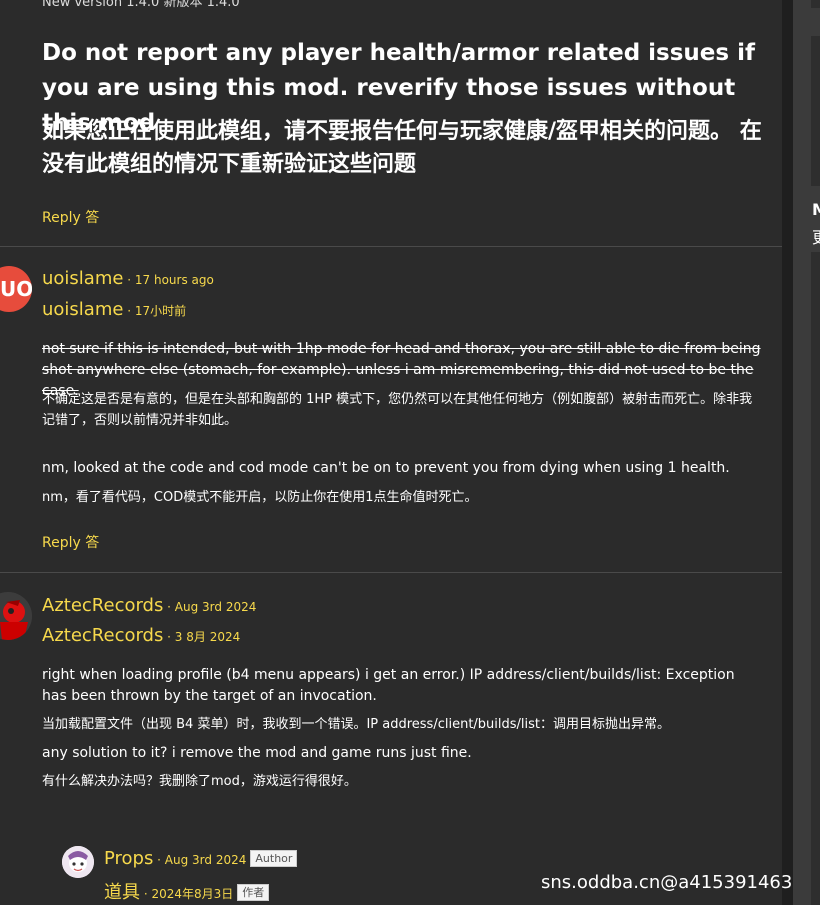 Image resolution: width=820 pixels, height=905 pixels. What do you see at coordinates (667, 882) in the screenshot?
I see `watermark: sns.oddba.cn@a415391463` at bounding box center [667, 882].